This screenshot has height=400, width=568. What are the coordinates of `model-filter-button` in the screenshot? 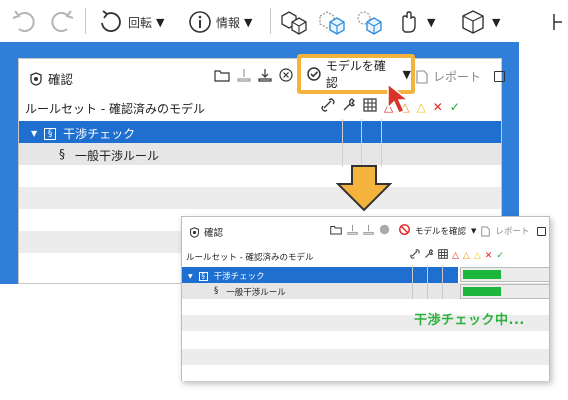 It's located at (332, 22).